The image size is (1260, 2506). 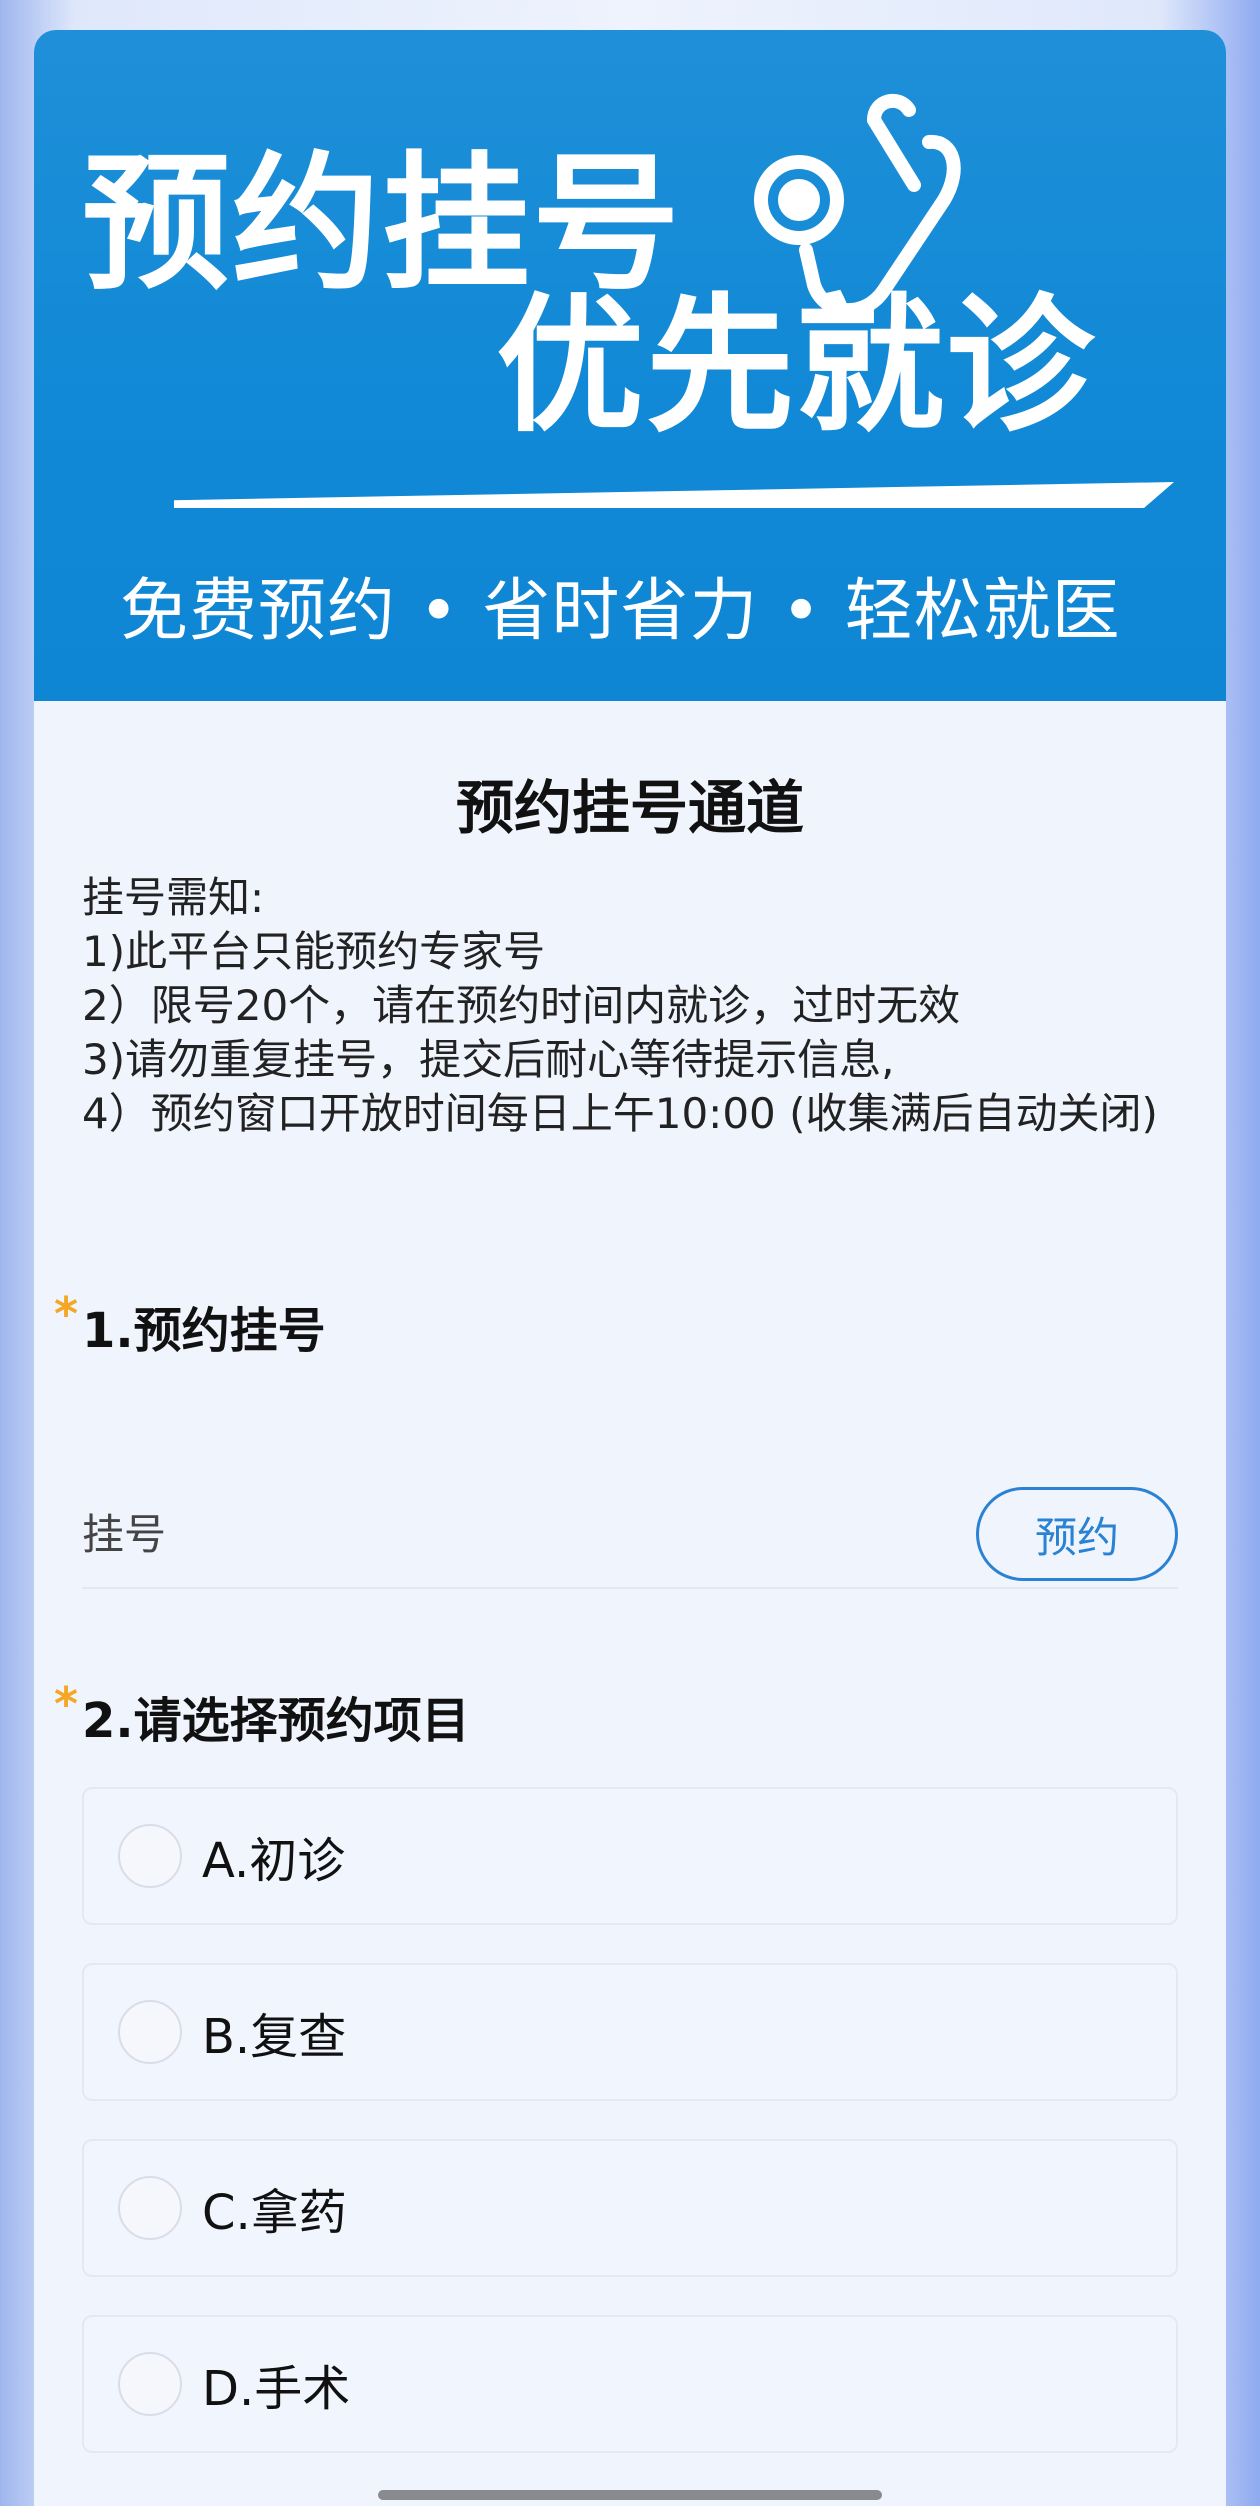 I want to click on question-2-title: * 2.请选择预约项目, so click(x=616, y=1714).